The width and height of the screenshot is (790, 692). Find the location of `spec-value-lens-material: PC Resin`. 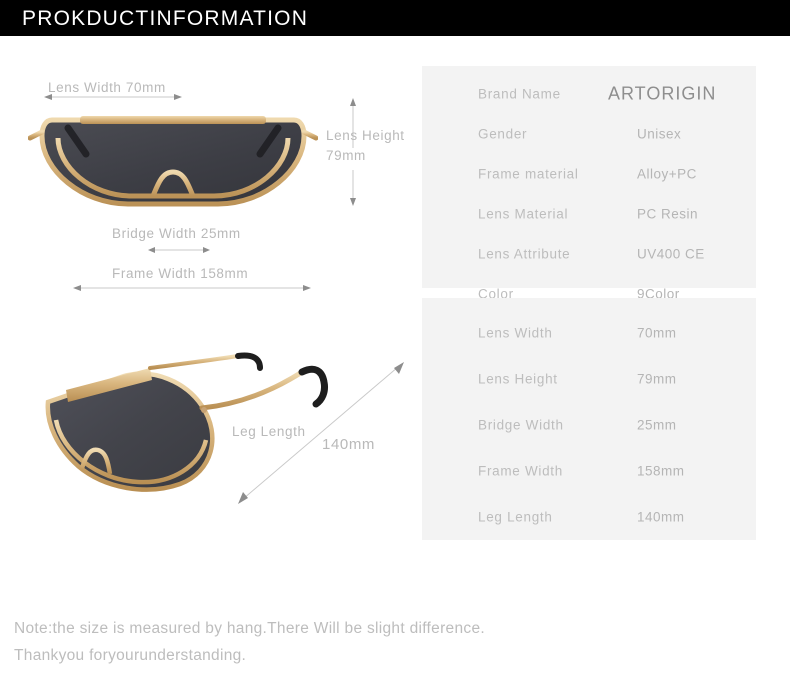

spec-value-lens-material: PC Resin is located at coordinates (668, 214).